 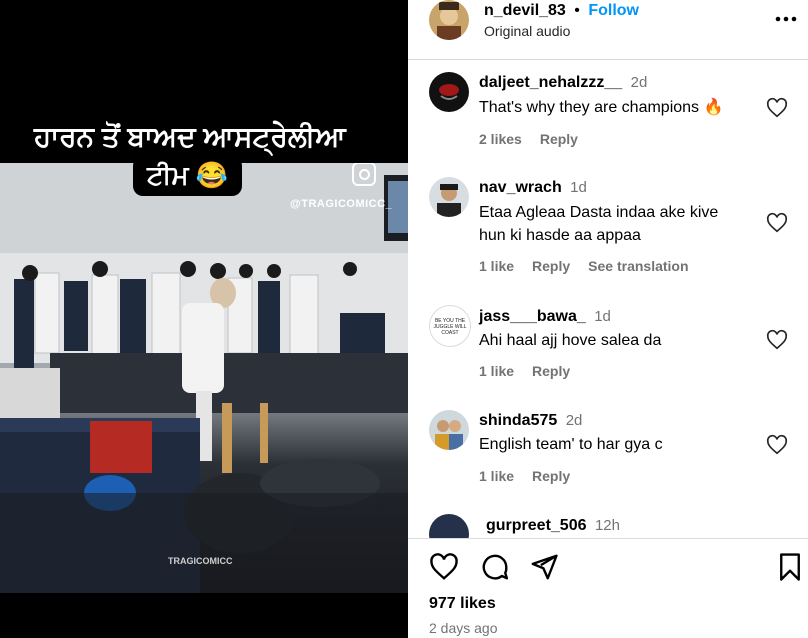 I want to click on author-username: n_devil_83, so click(x=525, y=10).